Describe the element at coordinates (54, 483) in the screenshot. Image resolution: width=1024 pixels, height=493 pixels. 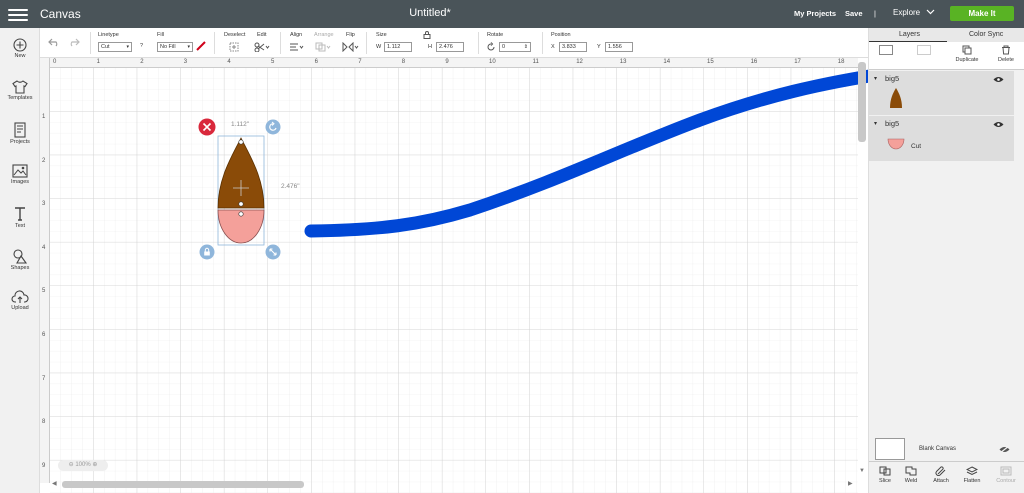
I see `scroll-left-icon: ◀` at that location.